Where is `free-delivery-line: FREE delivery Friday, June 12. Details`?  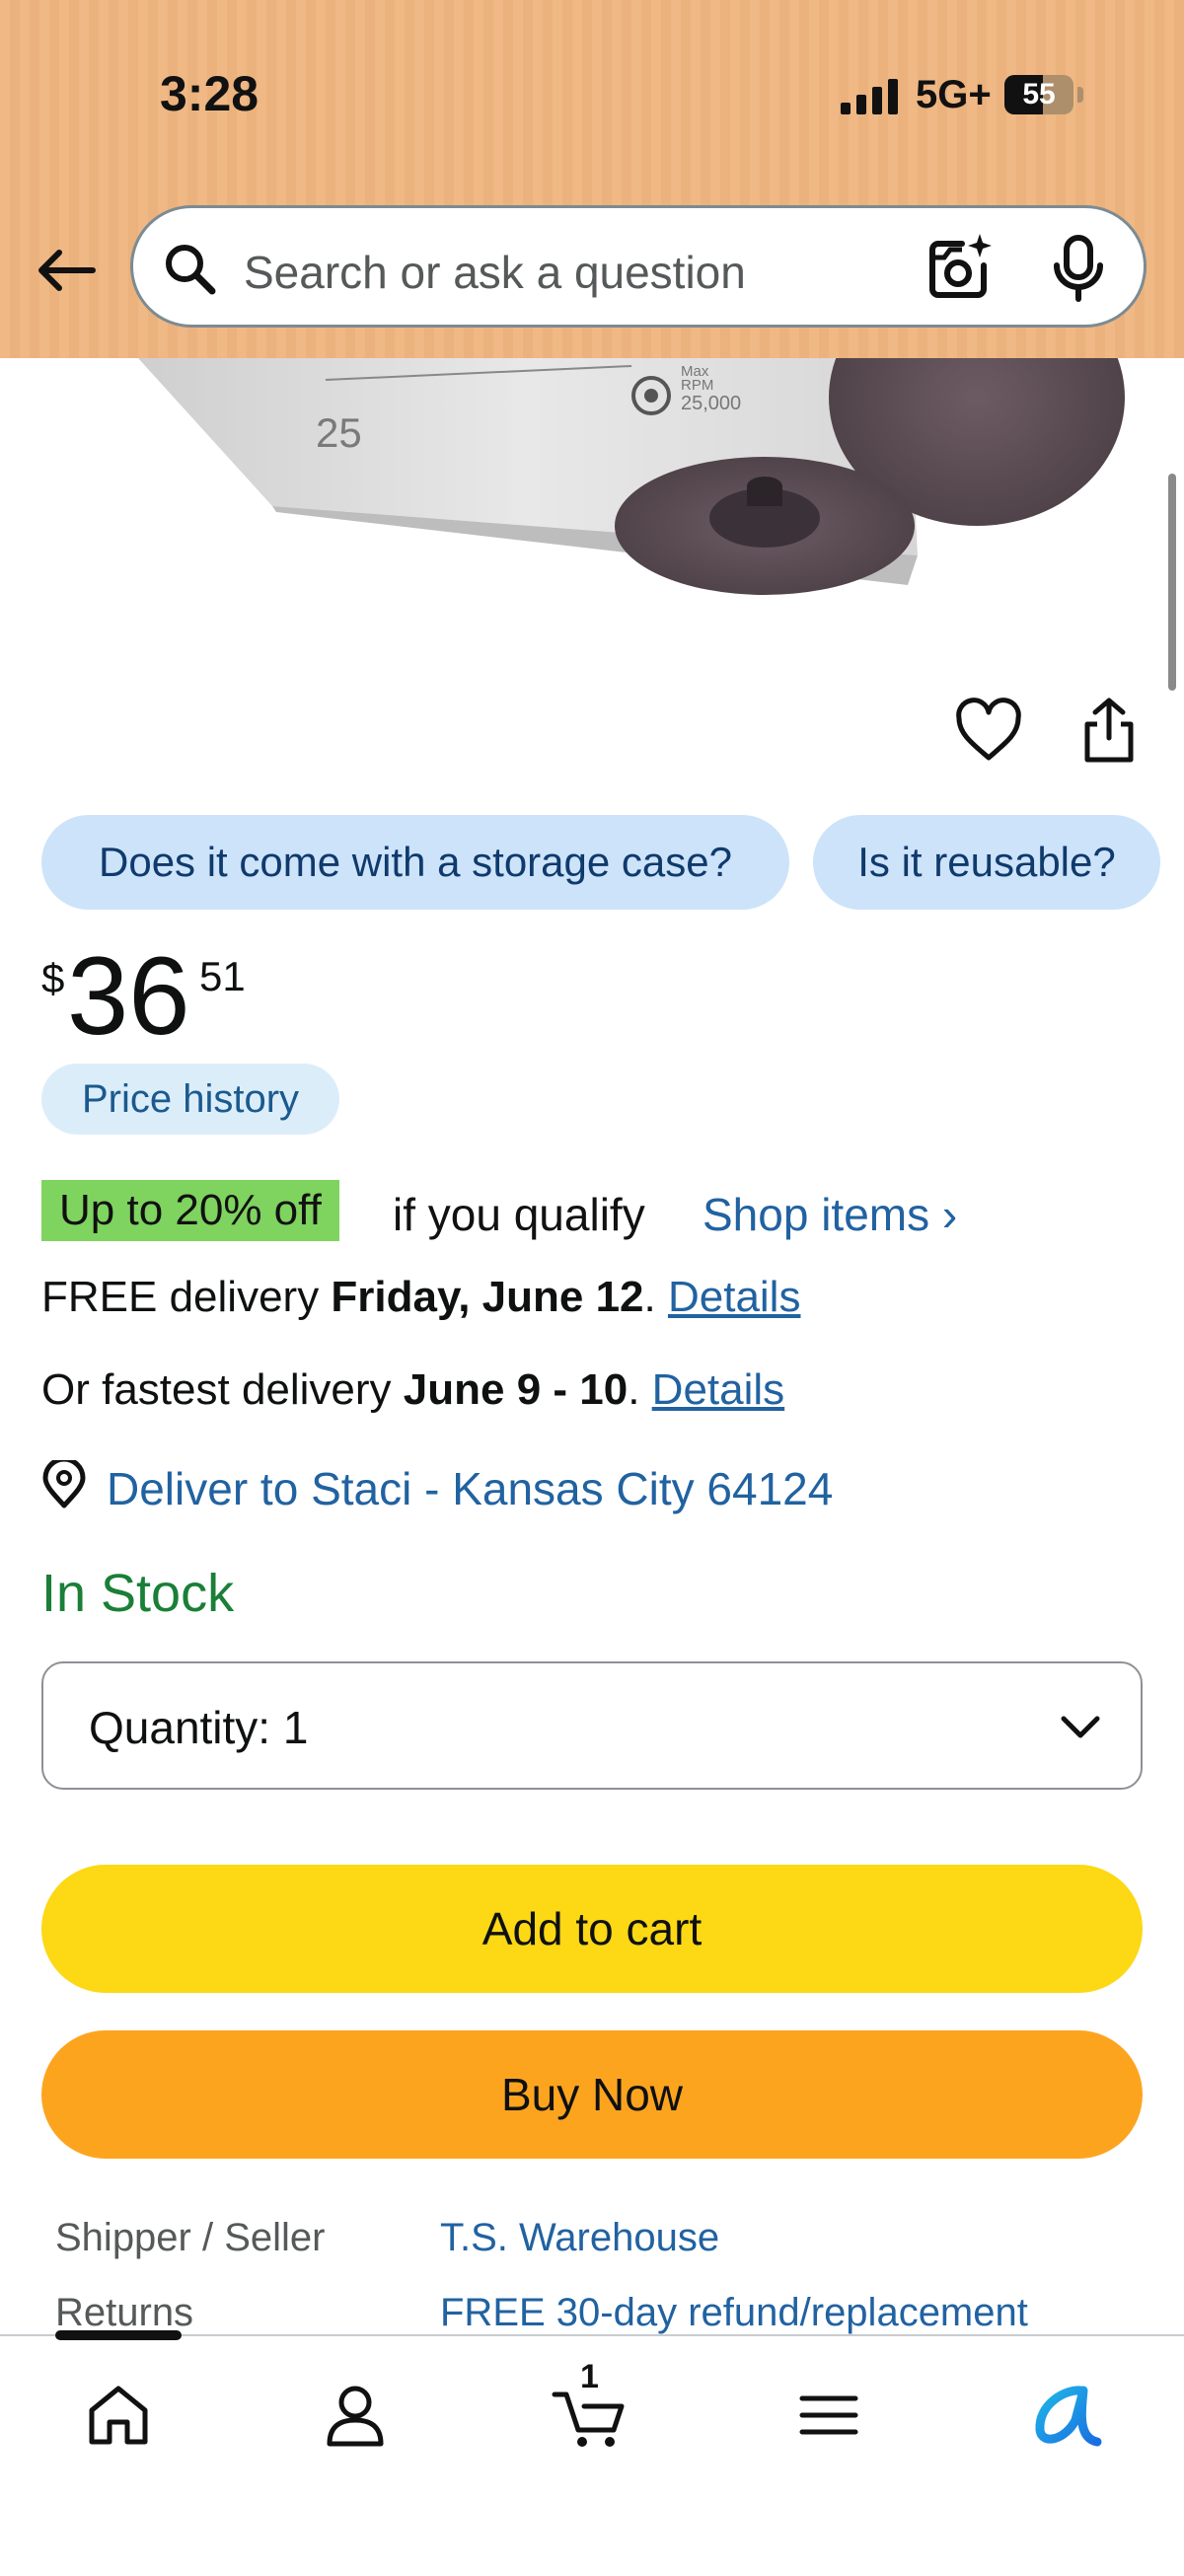 free-delivery-line: FREE delivery Friday, June 12. Details is located at coordinates (421, 1297).